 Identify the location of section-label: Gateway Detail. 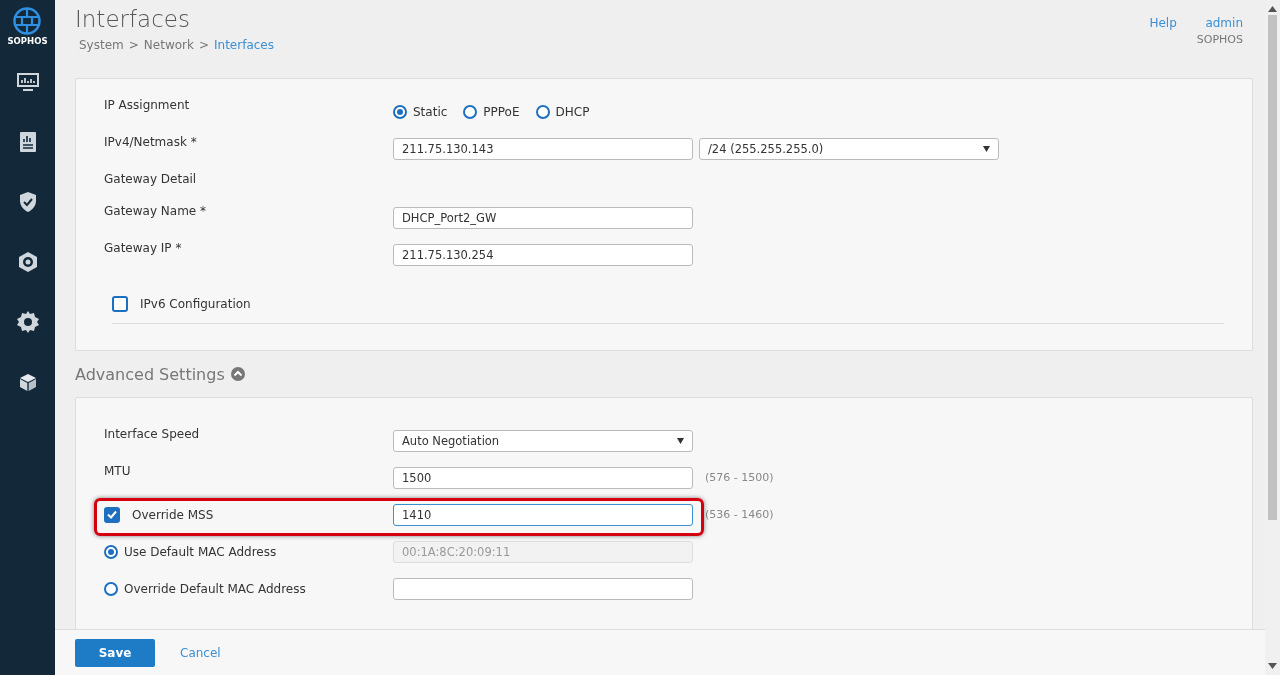
(151, 178).